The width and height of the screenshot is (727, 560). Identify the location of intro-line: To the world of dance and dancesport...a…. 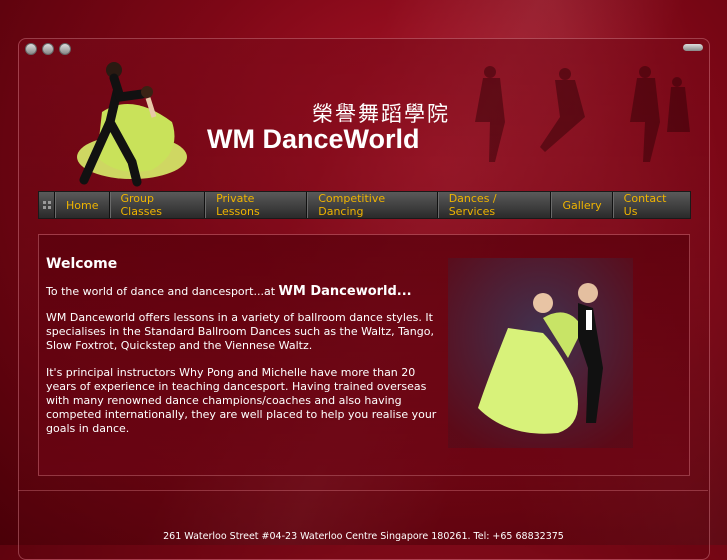
(229, 291).